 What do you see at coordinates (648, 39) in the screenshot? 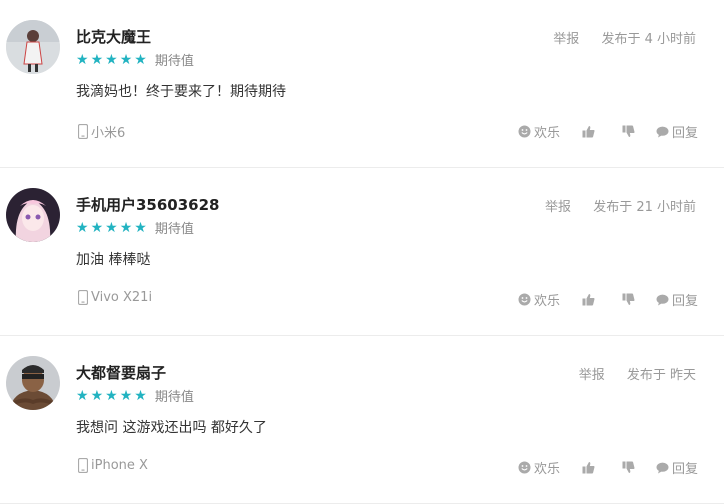
I see `post-time: 发布于 4 小时前` at bounding box center [648, 39].